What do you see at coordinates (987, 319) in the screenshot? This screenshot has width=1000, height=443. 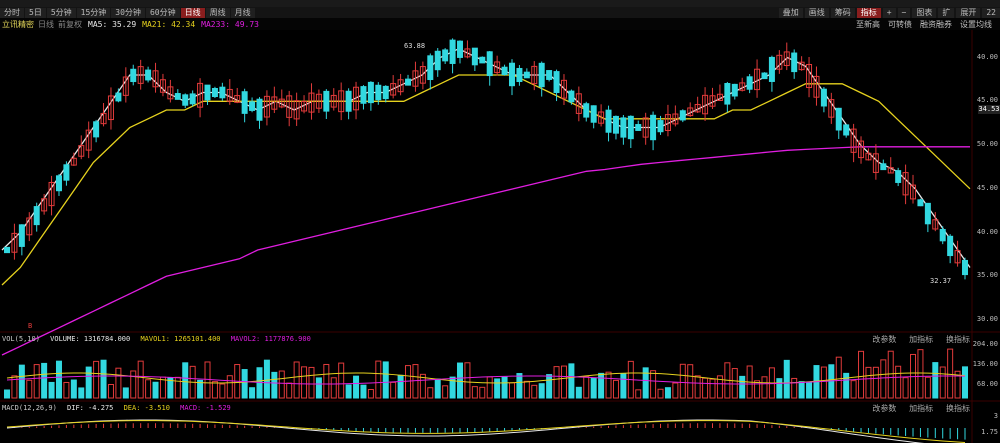 I see `price-axis-label: 30.00` at bounding box center [987, 319].